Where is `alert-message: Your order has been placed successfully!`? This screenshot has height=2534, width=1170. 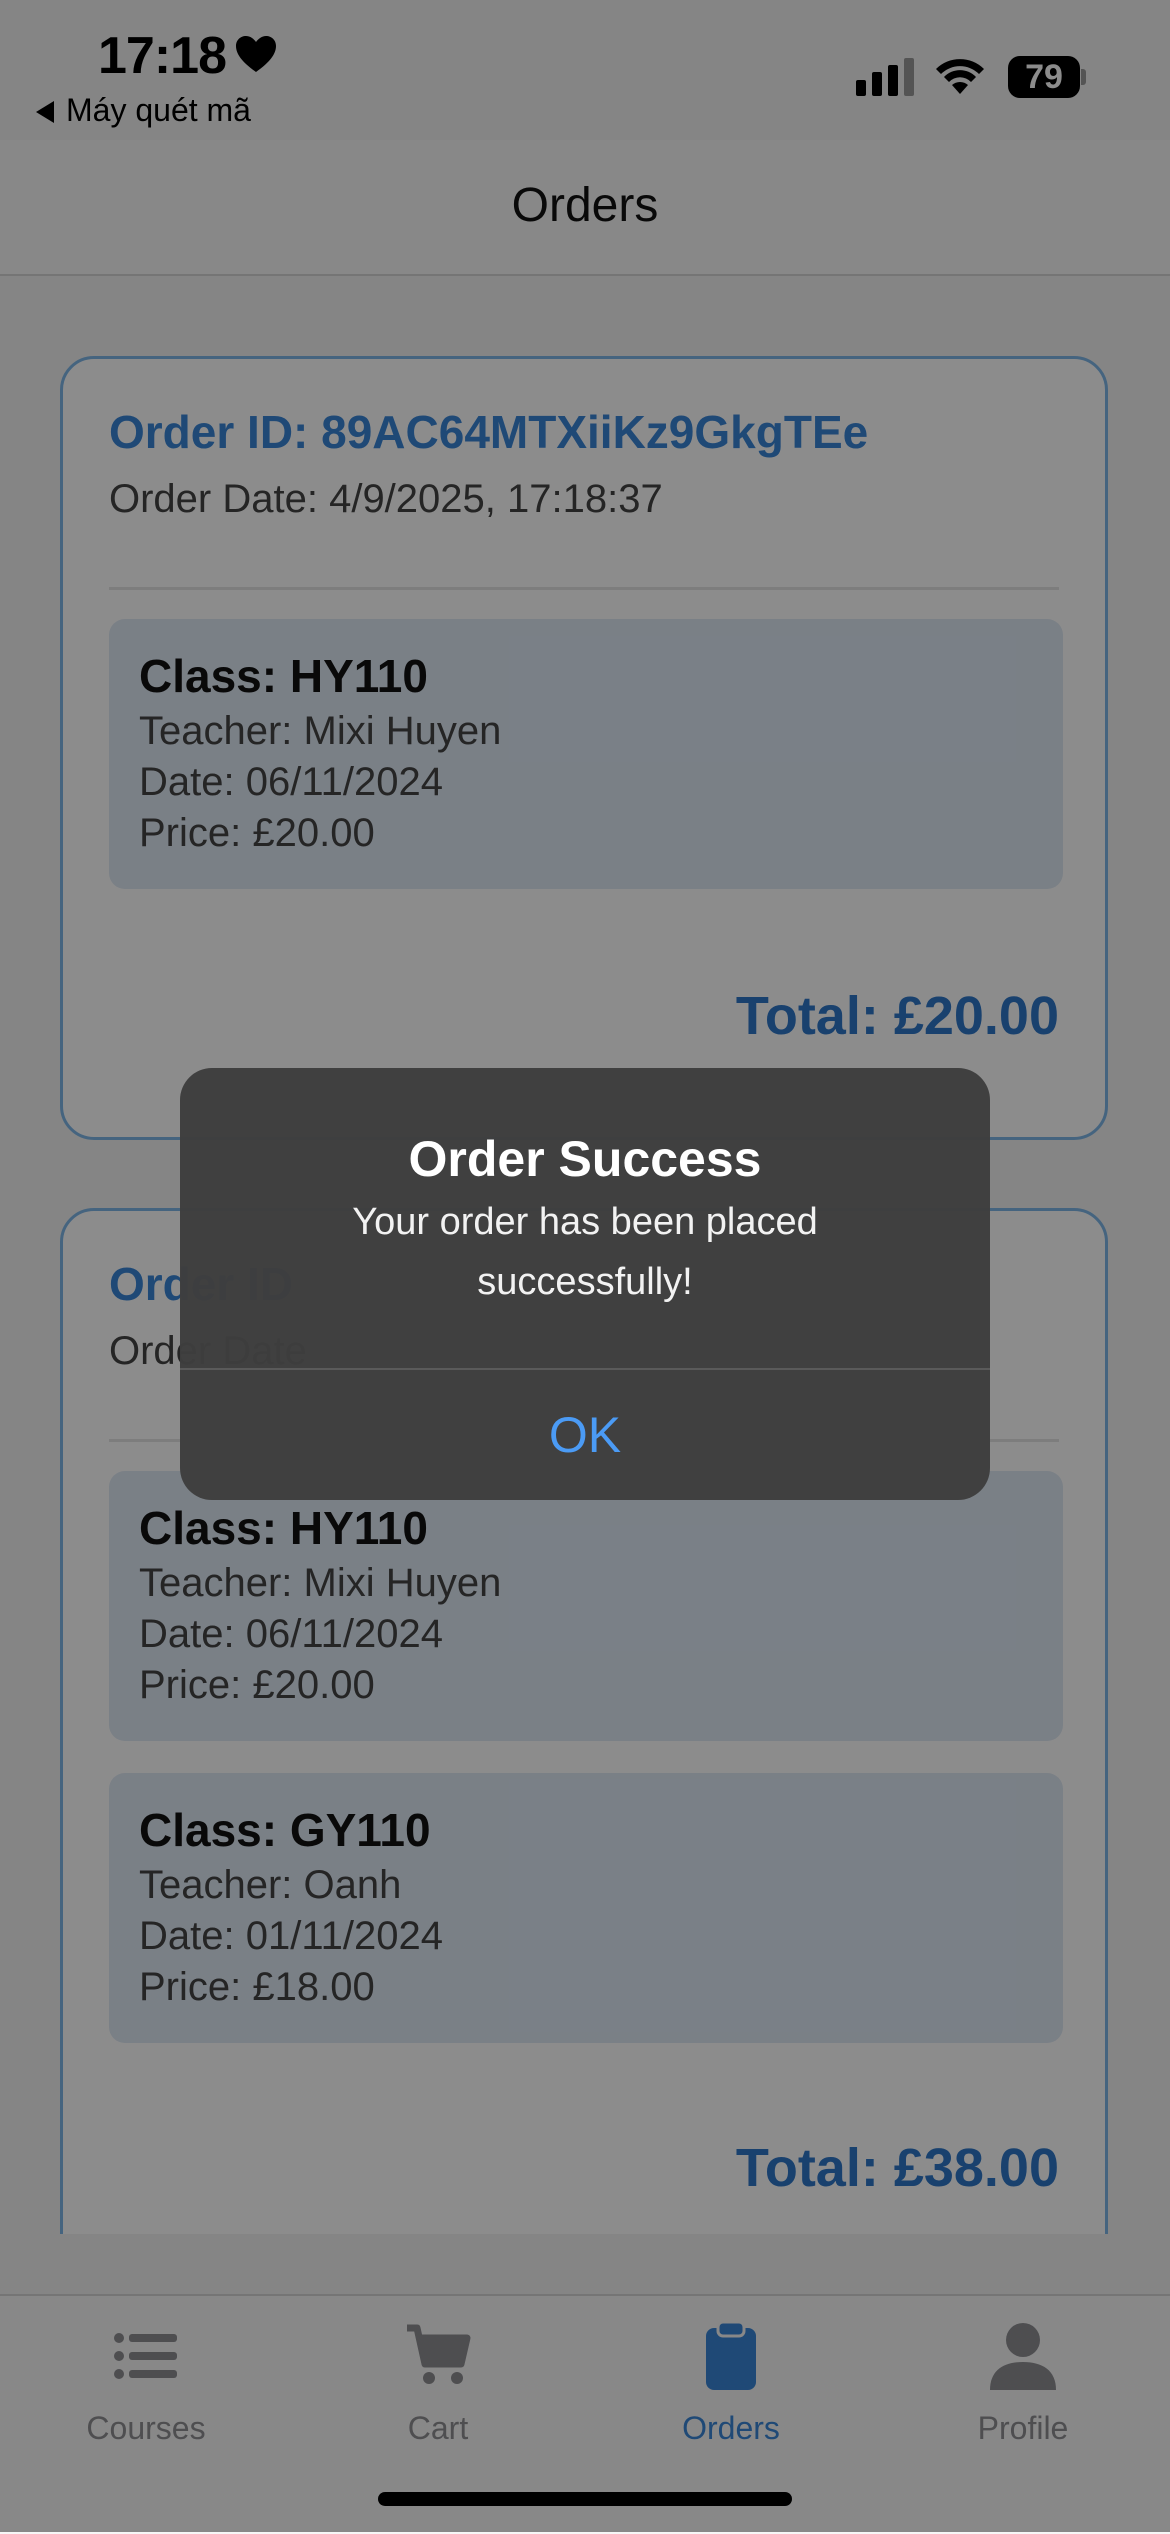
alert-message: Your order has been placed successfully! is located at coordinates (585, 1252).